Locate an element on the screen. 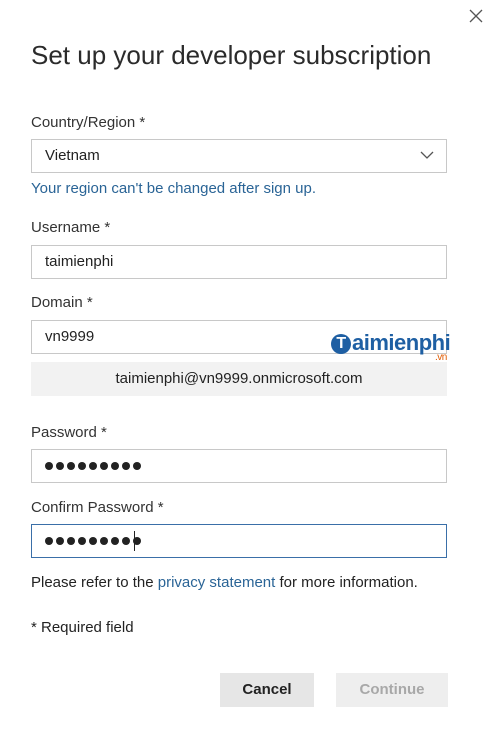 This screenshot has width=490, height=729. password-label: Password * is located at coordinates (69, 432).